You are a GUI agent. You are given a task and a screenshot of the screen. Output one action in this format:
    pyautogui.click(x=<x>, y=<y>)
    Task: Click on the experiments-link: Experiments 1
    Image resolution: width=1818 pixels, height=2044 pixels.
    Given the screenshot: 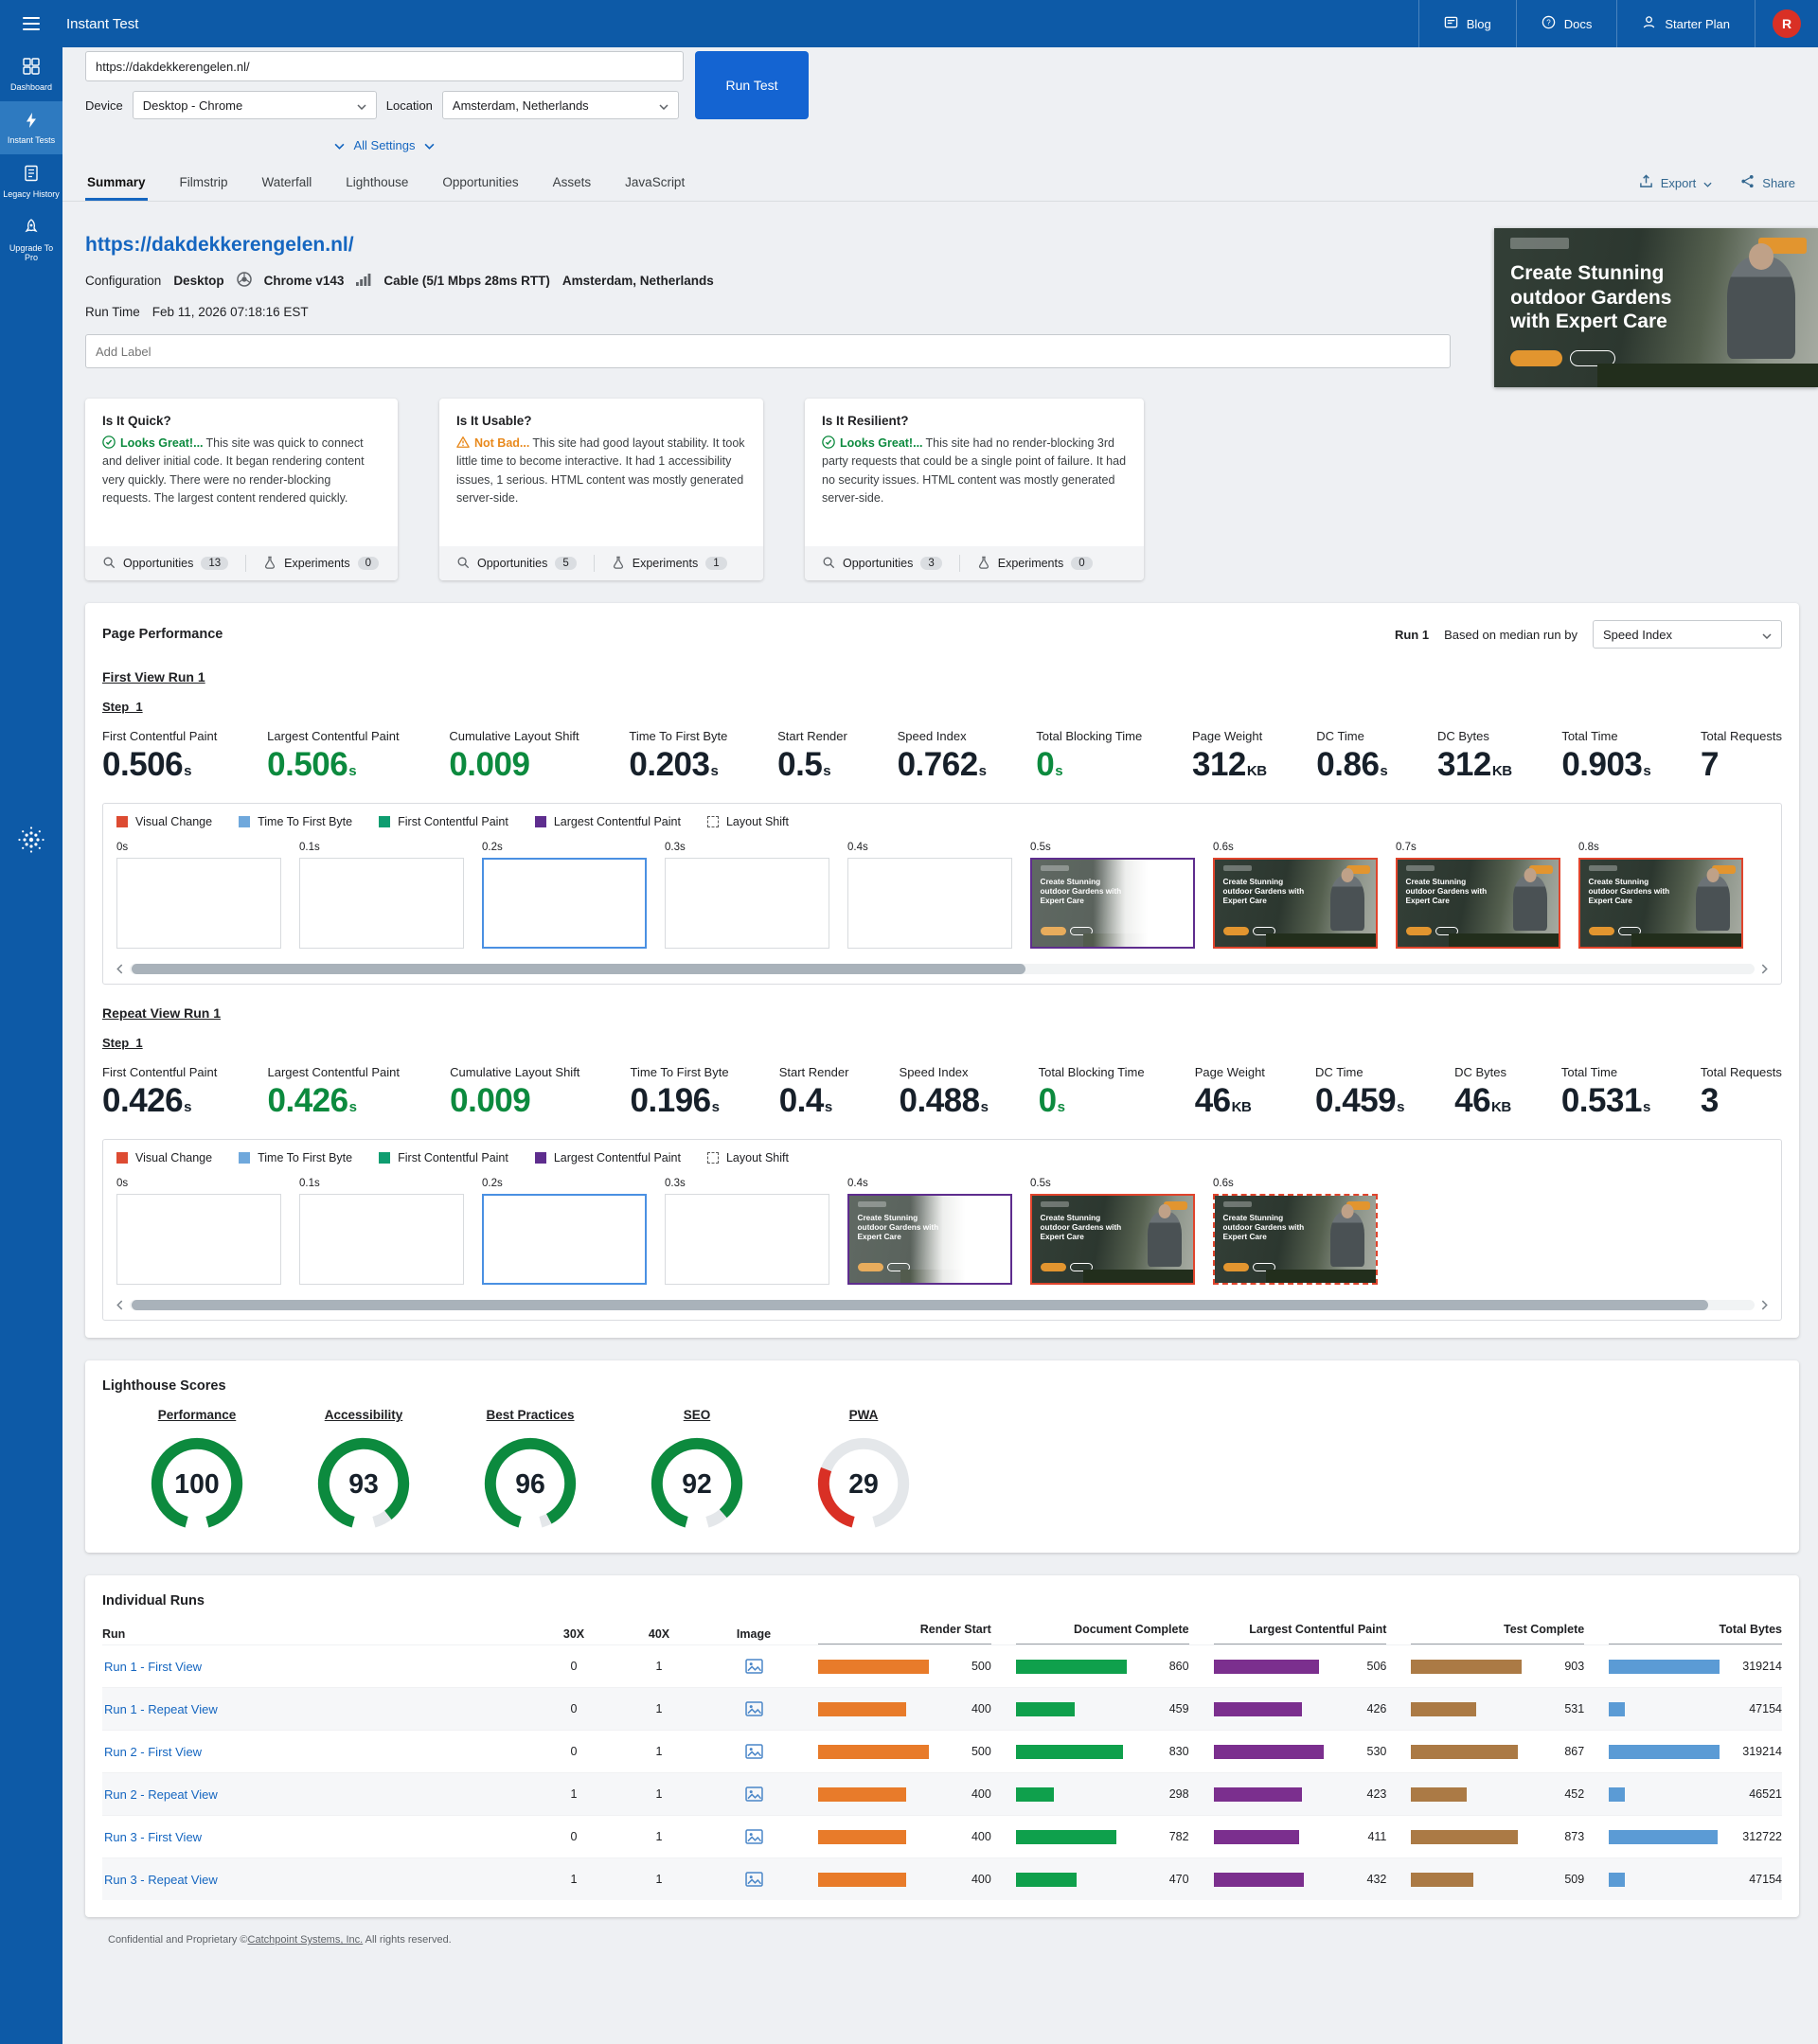 What is the action you would take?
    pyautogui.click(x=669, y=564)
    